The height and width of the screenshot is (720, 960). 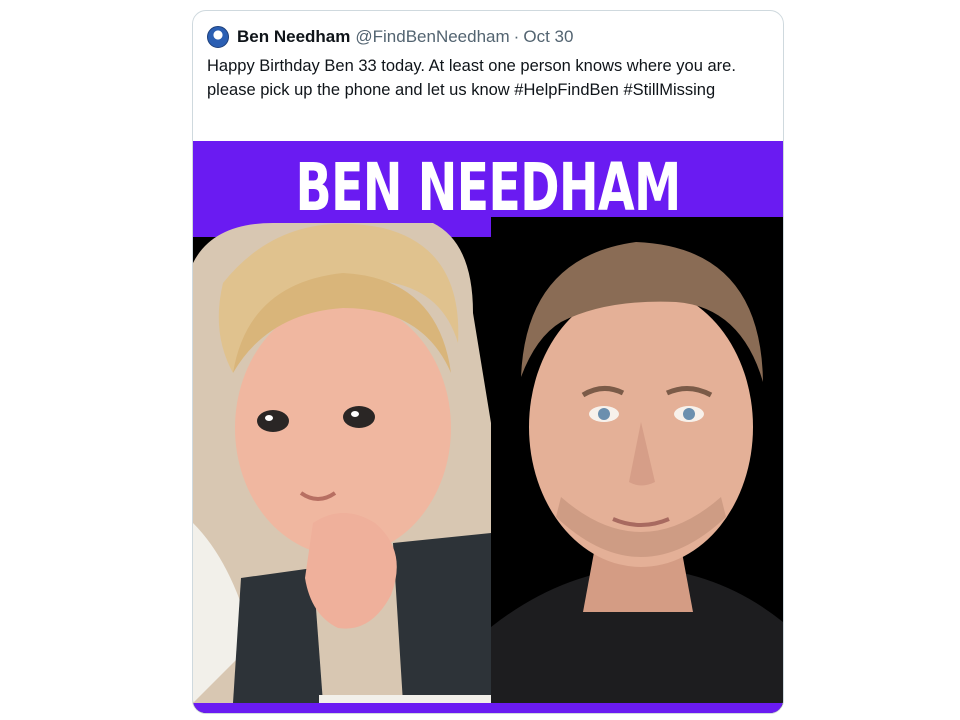 I want to click on media-footer-bar, so click(x=488, y=708).